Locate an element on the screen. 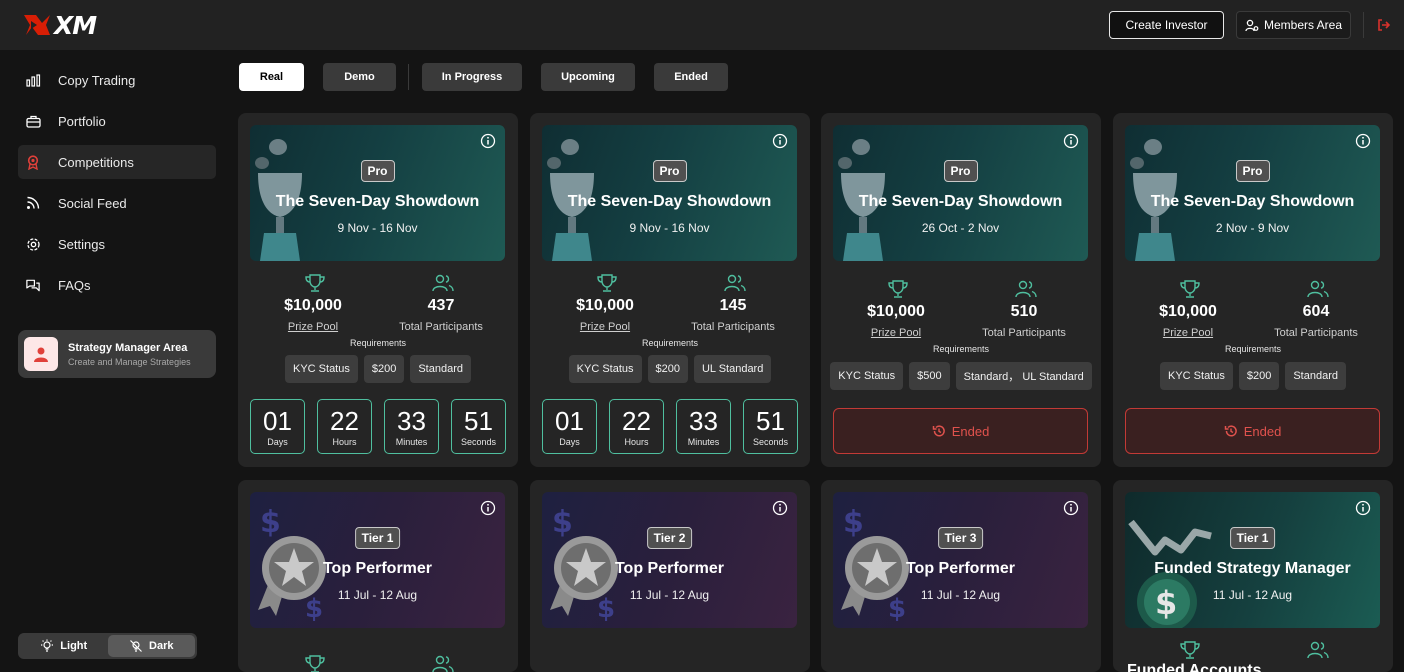  participants-value: 145 is located at coordinates (733, 305).